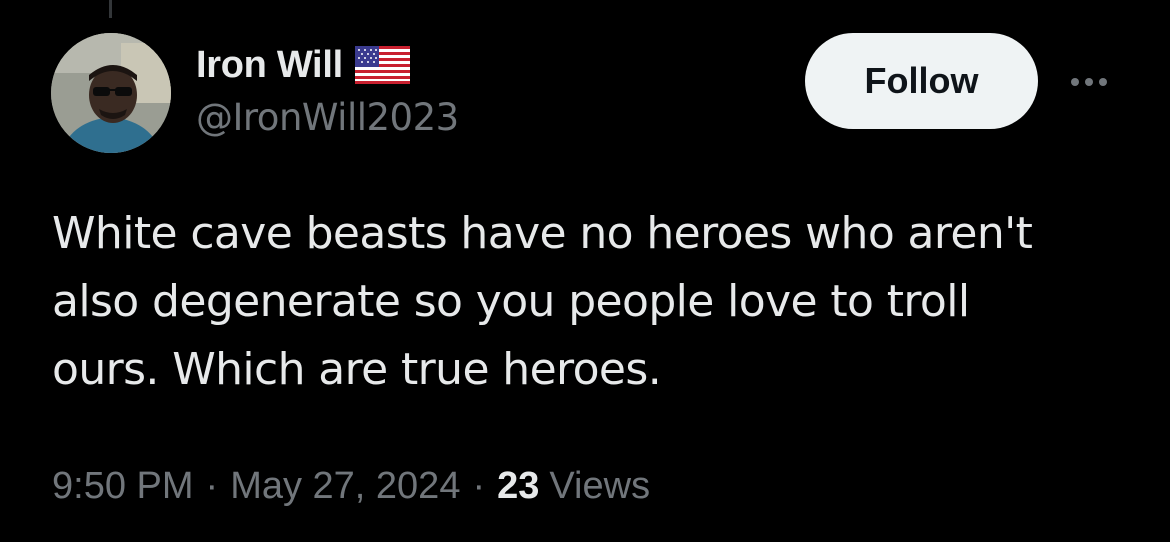 Image resolution: width=1170 pixels, height=542 pixels. I want to click on views-label: Views, so click(599, 486).